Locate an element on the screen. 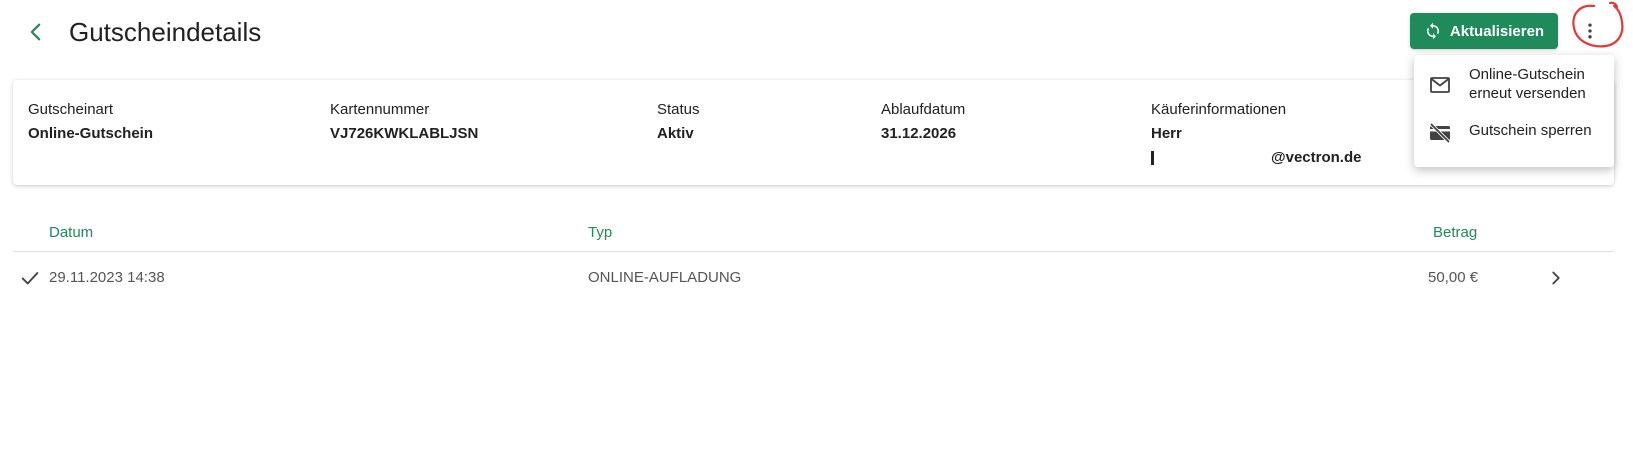  row-type: ONLINE-AUFLADUNG is located at coordinates (665, 277).